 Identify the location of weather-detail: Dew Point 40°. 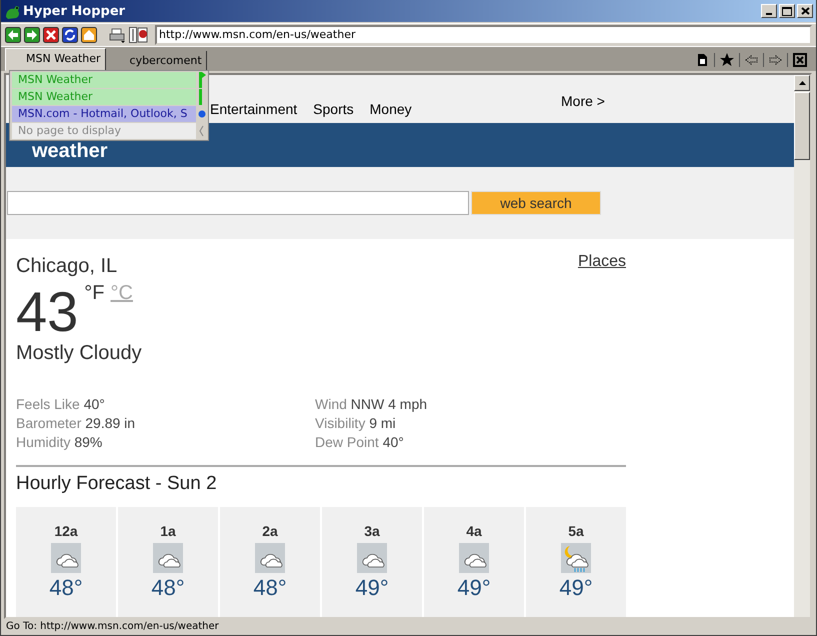
(360, 442).